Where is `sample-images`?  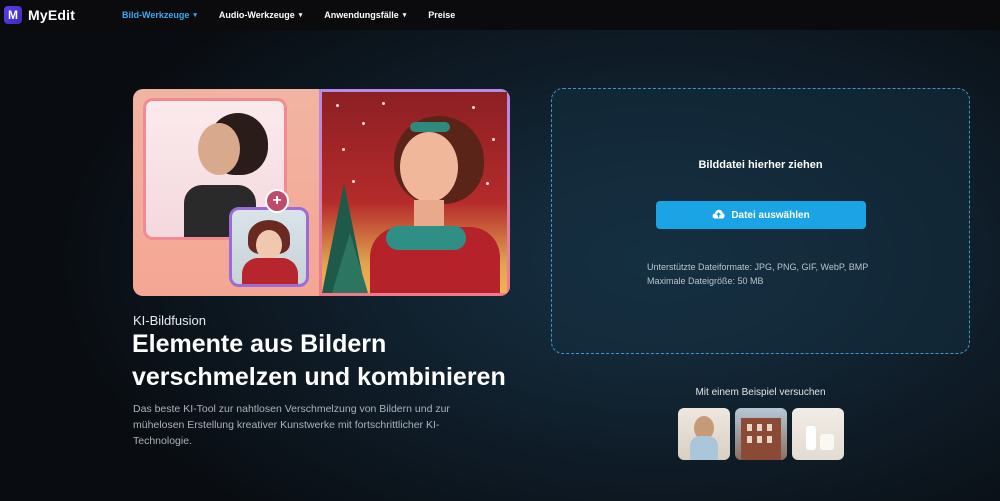
sample-images is located at coordinates (763, 434).